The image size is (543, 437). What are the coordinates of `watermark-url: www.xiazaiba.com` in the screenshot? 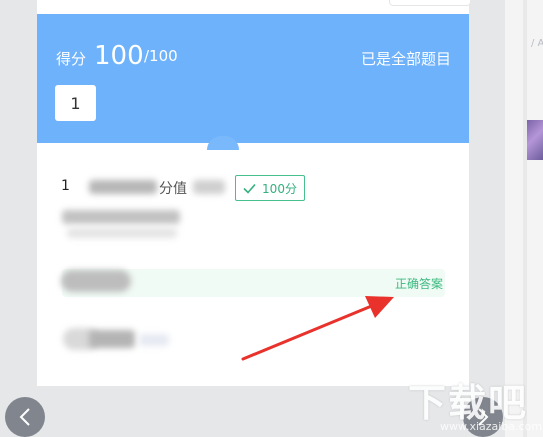 It's located at (491, 426).